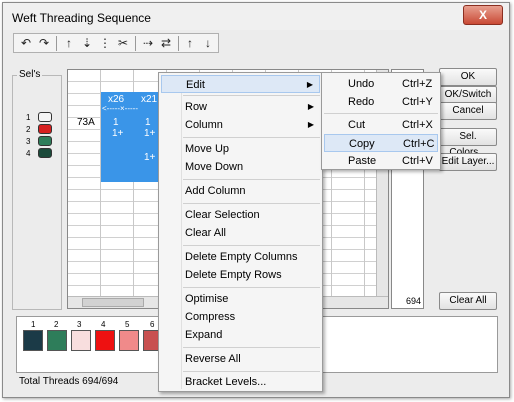 Image resolution: width=514 pixels, height=402 pixels. I want to click on menu-item-label: Expand, so click(204, 335).